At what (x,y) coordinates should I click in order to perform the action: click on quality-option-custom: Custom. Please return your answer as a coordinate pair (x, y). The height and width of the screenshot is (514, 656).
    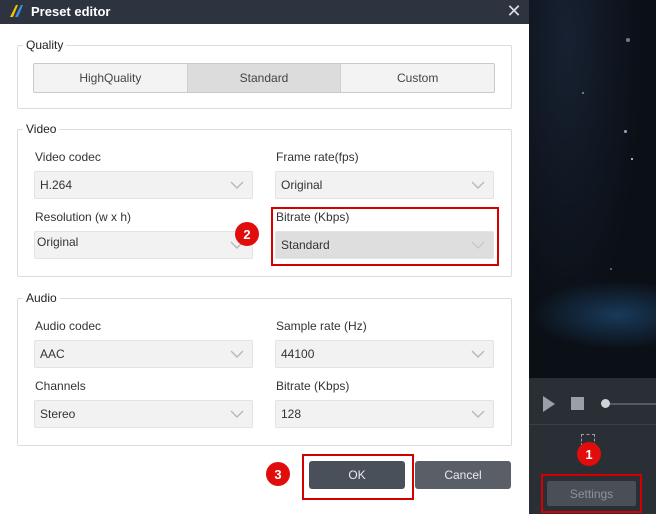
    Looking at the image, I should click on (417, 78).